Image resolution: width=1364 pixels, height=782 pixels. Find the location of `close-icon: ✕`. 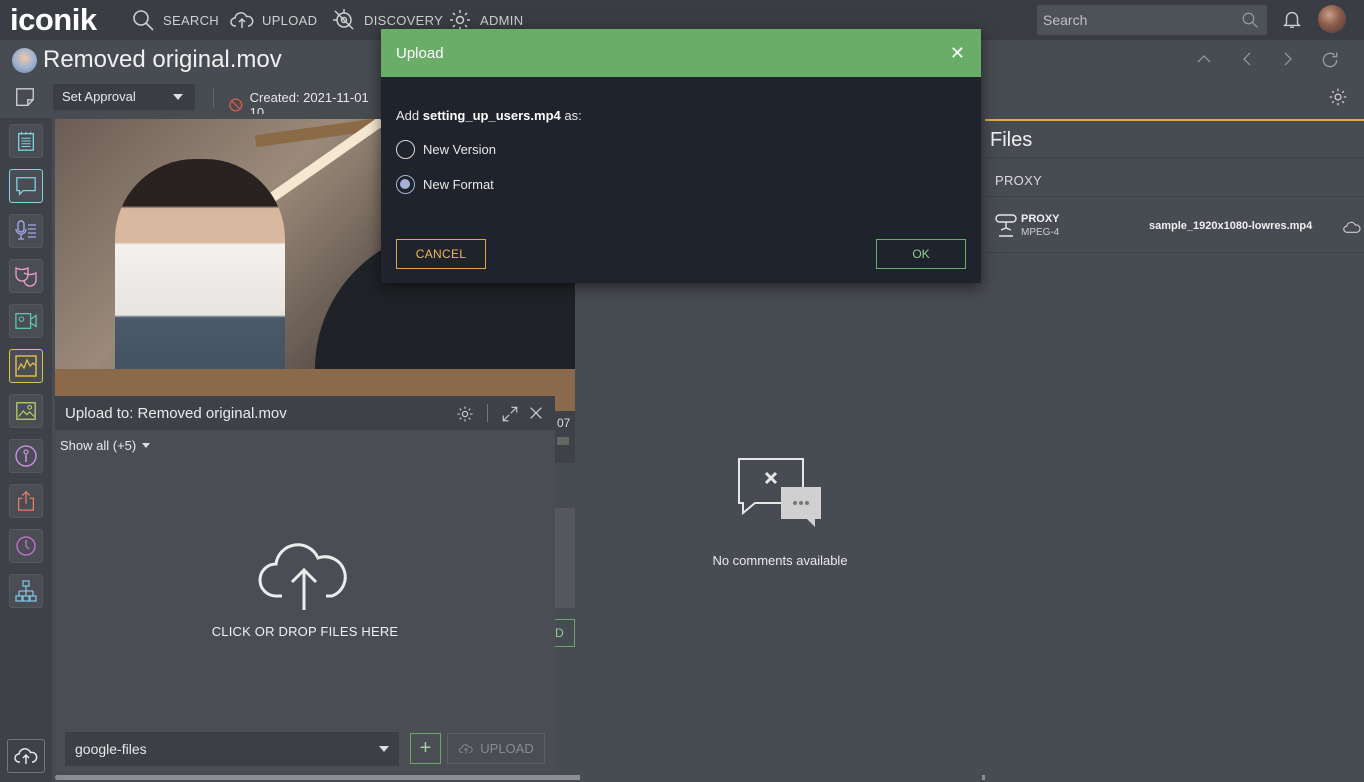

close-icon: ✕ is located at coordinates (957, 53).